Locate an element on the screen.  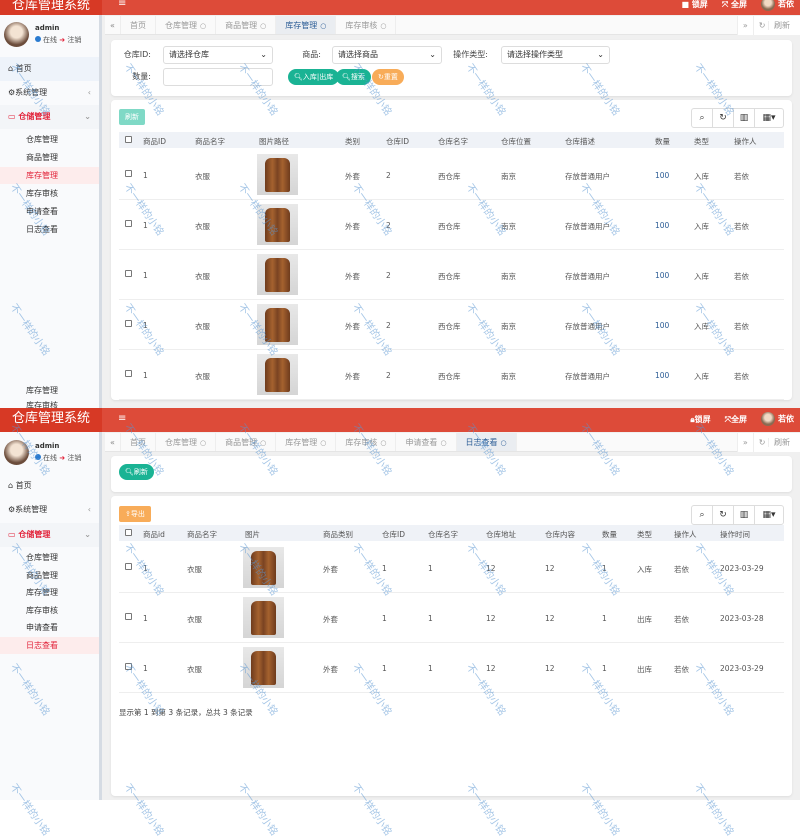
refresh-button: 刷新 is located at coordinates (132, 117).